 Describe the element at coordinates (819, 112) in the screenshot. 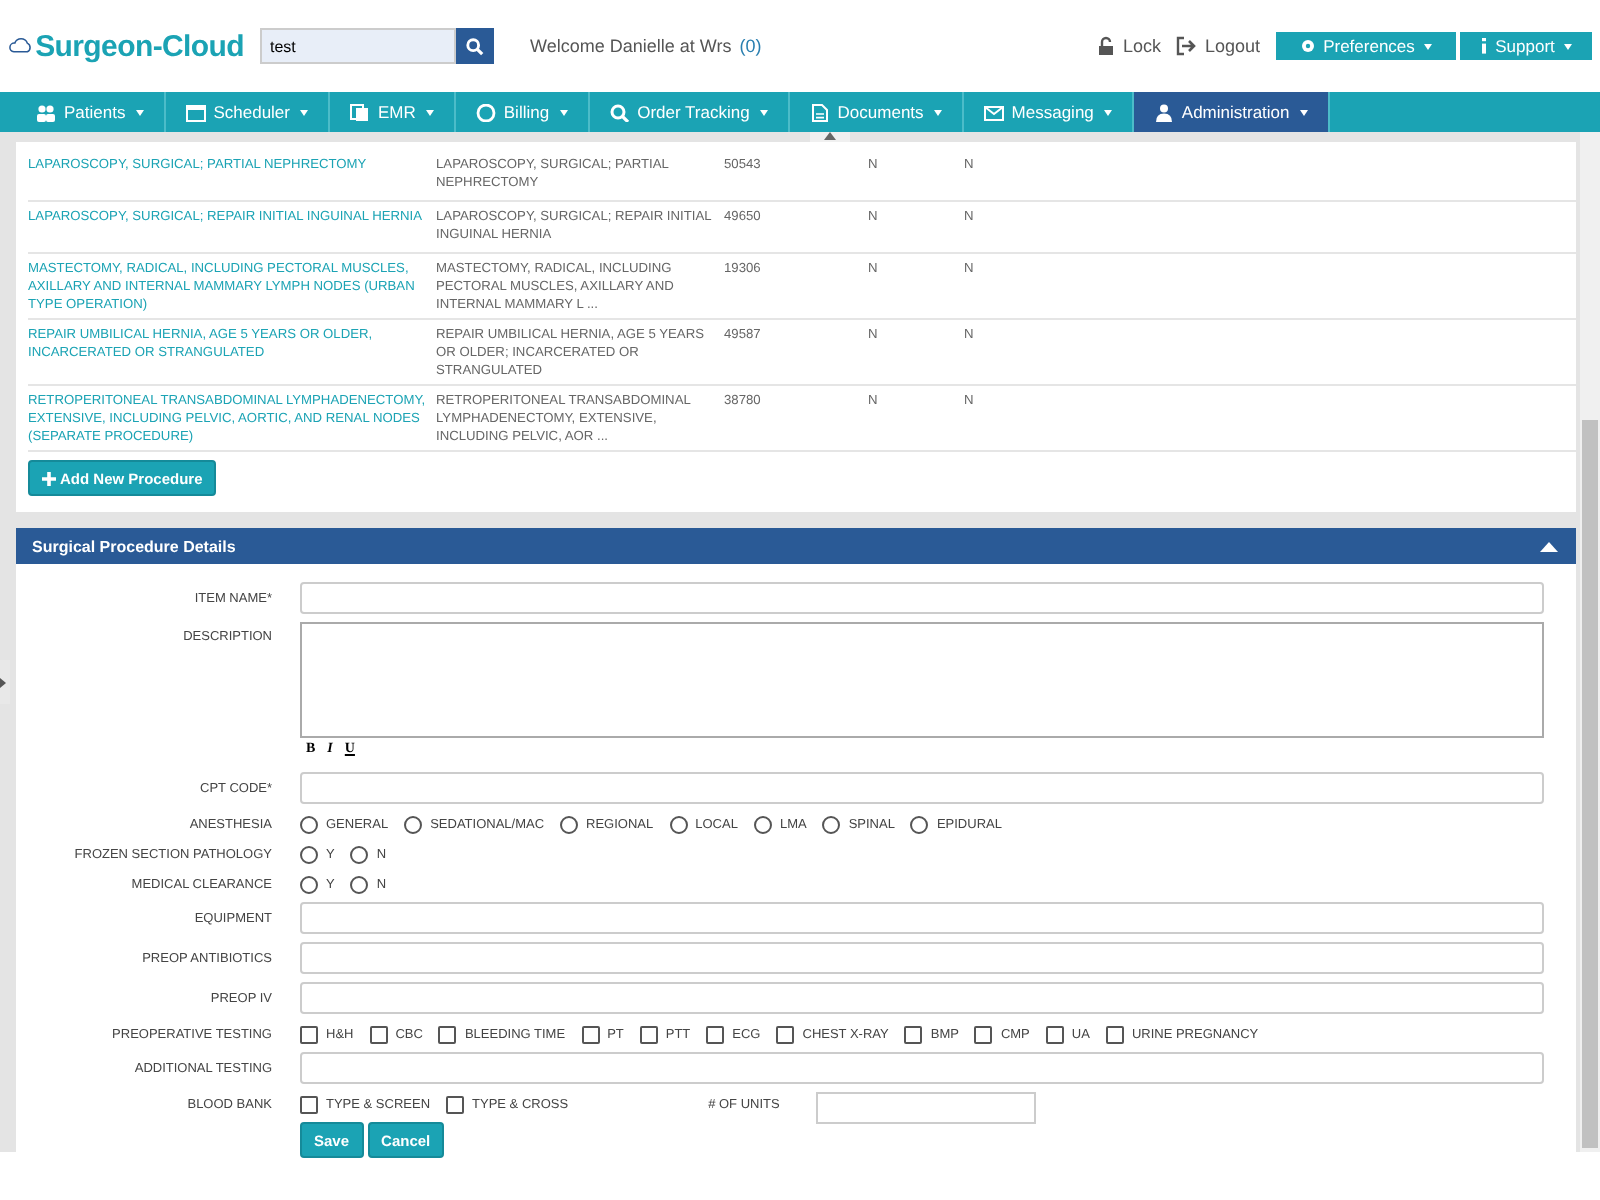

I see `document-icon` at that location.